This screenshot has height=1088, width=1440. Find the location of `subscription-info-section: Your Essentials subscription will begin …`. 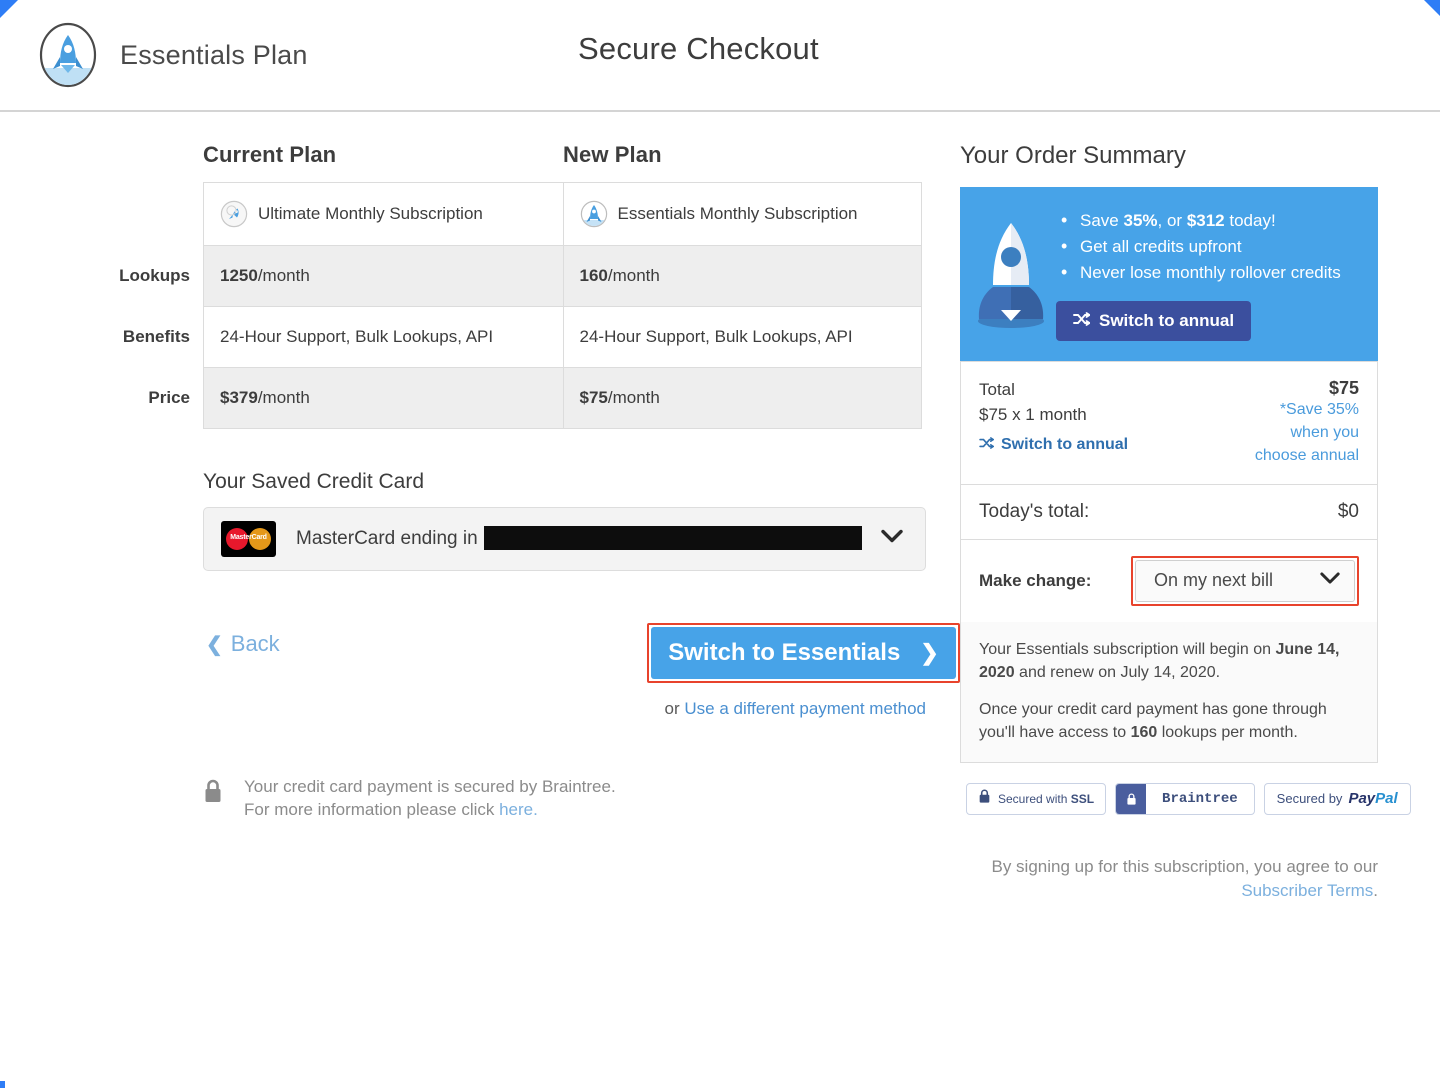

subscription-info-section: Your Essentials subscription will begin … is located at coordinates (1169, 691).